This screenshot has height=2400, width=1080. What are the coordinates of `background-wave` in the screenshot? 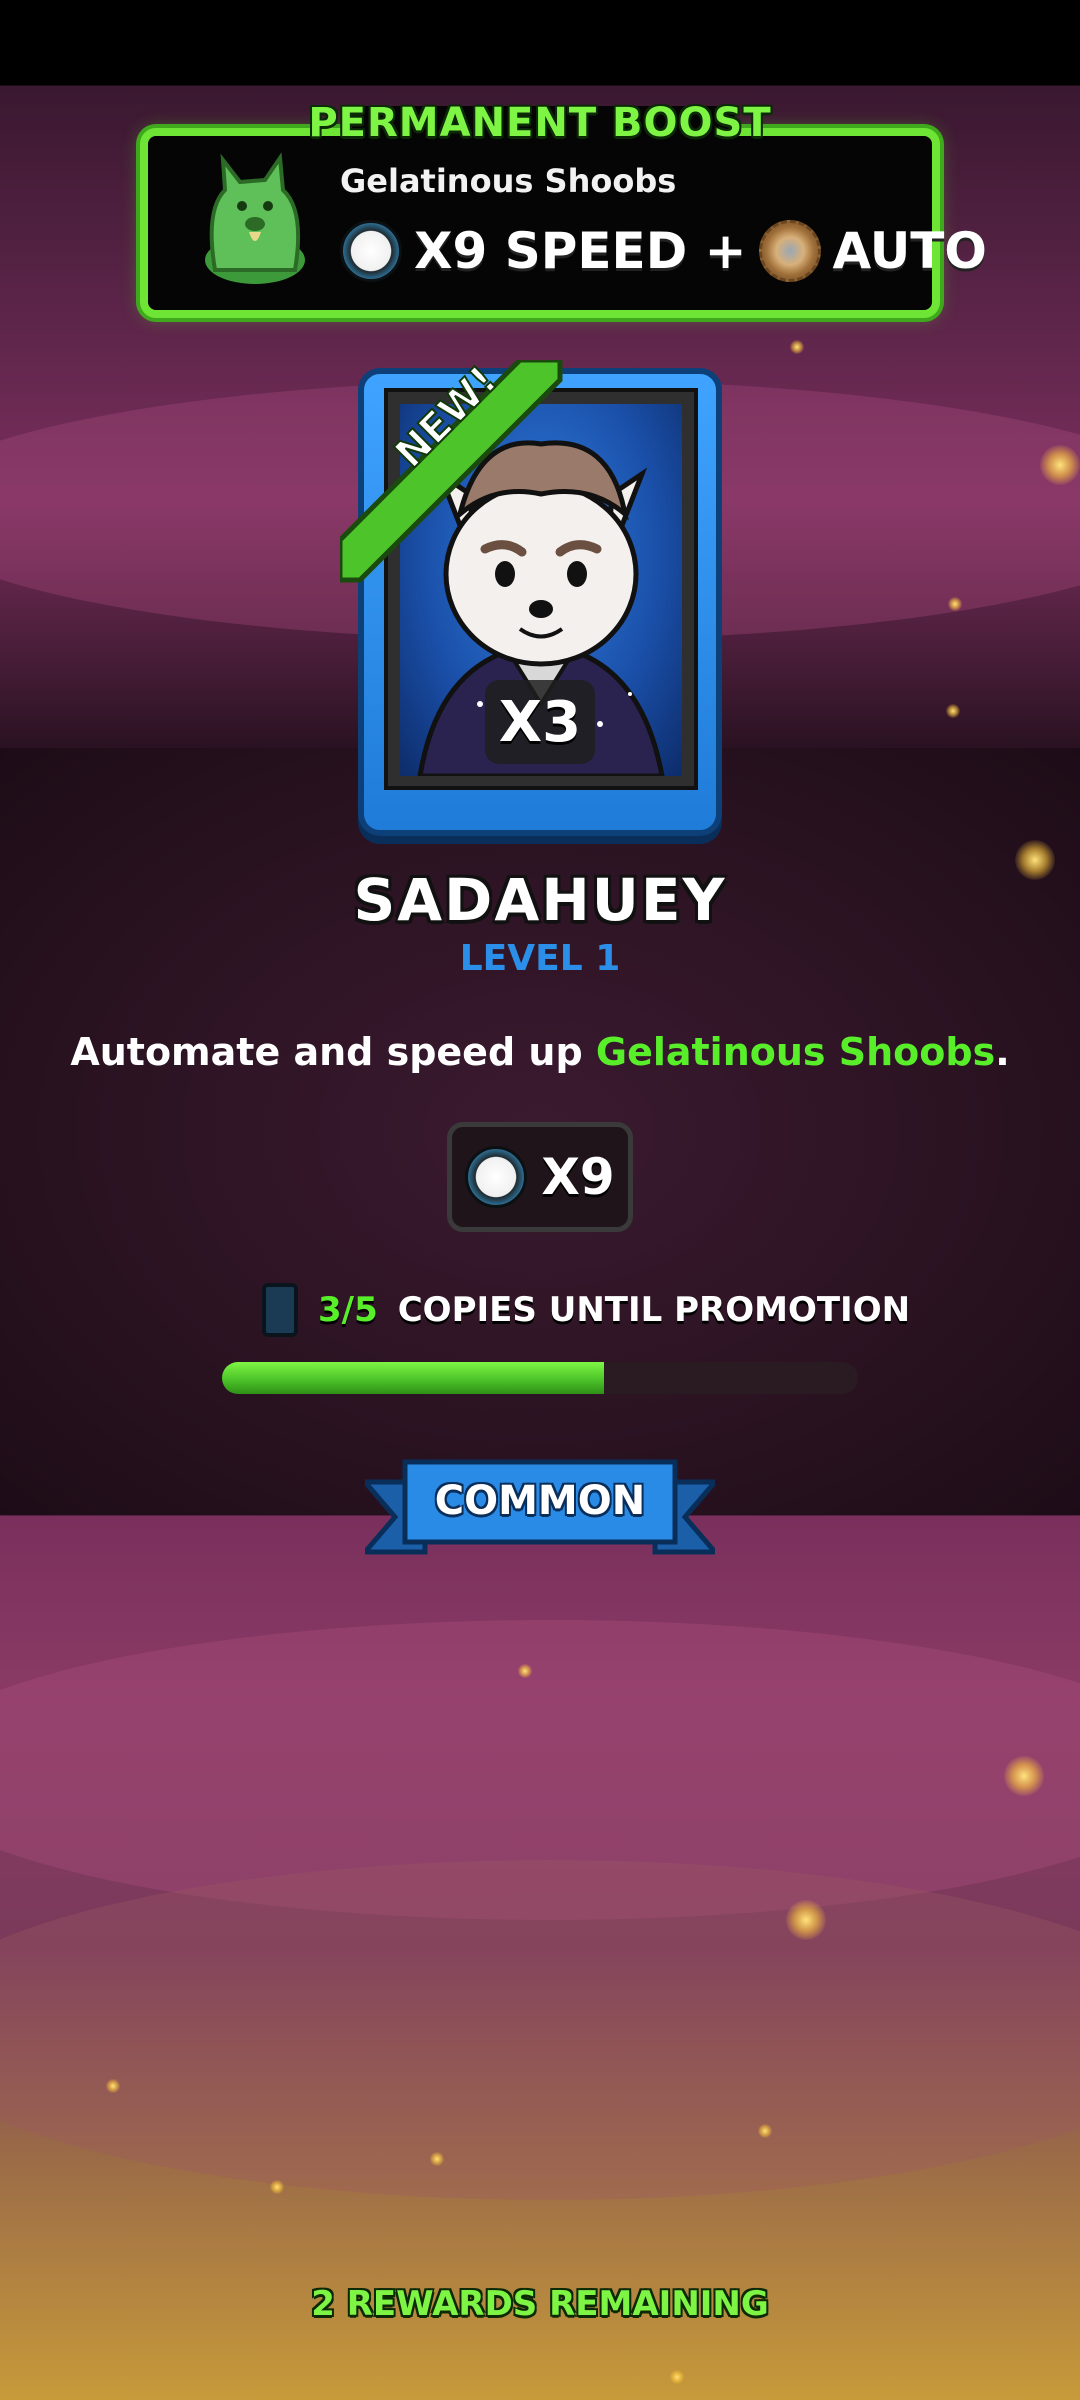 It's located at (540, 2030).